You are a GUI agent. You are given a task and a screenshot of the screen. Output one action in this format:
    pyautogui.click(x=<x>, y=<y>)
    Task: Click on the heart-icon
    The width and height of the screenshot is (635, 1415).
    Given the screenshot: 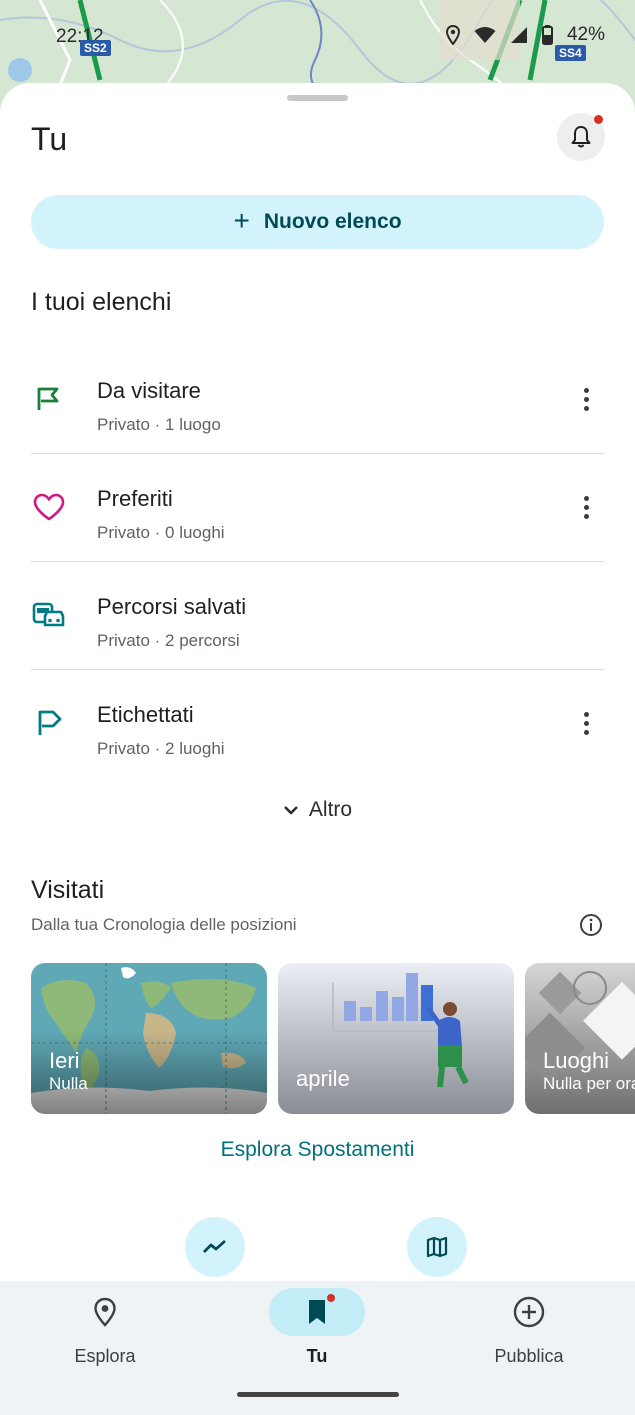 What is the action you would take?
    pyautogui.click(x=49, y=507)
    